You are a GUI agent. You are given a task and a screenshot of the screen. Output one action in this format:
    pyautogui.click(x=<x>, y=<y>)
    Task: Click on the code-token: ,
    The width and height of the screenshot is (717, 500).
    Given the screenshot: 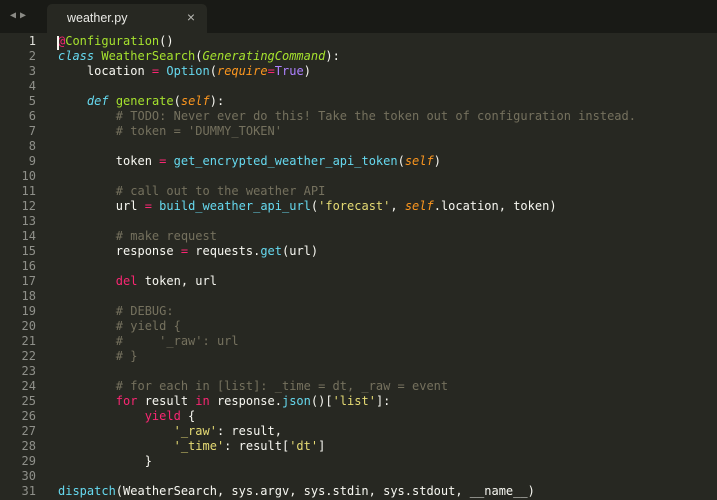 What is the action you would take?
    pyautogui.click(x=397, y=206)
    